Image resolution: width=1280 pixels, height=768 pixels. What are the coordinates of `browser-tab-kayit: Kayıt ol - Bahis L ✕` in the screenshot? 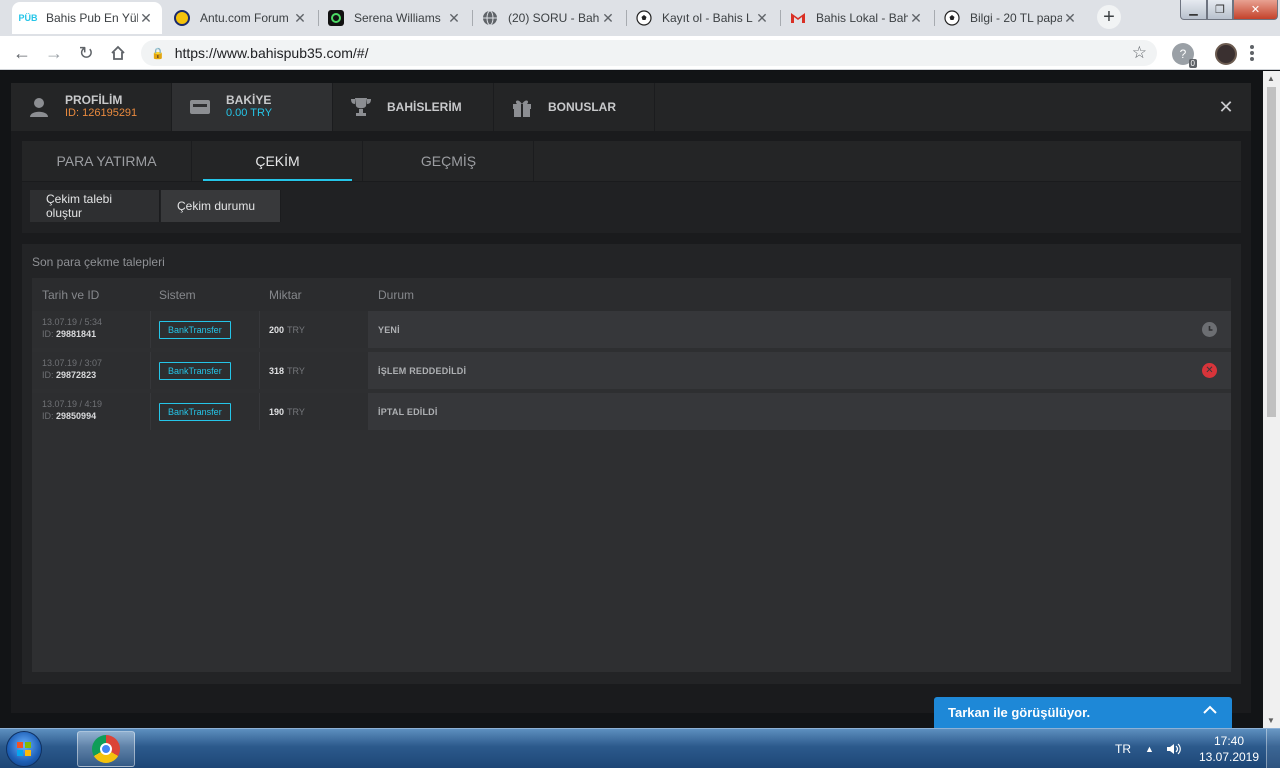 It's located at (703, 18).